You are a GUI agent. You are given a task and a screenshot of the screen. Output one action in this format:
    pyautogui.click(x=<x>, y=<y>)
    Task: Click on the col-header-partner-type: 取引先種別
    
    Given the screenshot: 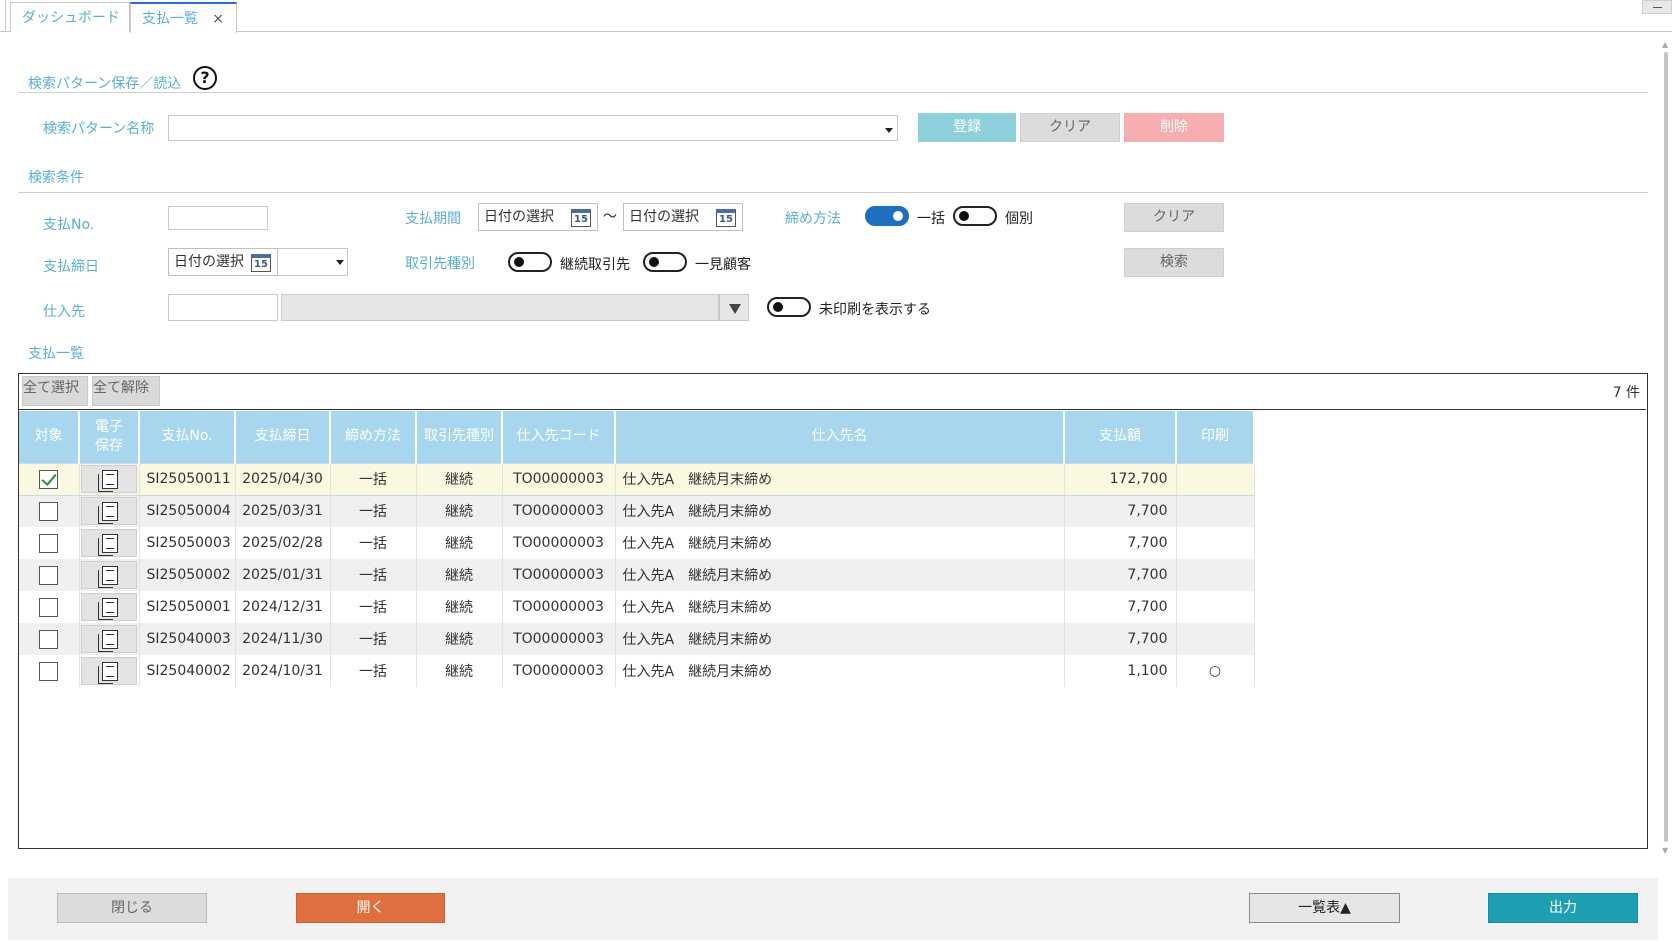 What is the action you would take?
    pyautogui.click(x=459, y=437)
    